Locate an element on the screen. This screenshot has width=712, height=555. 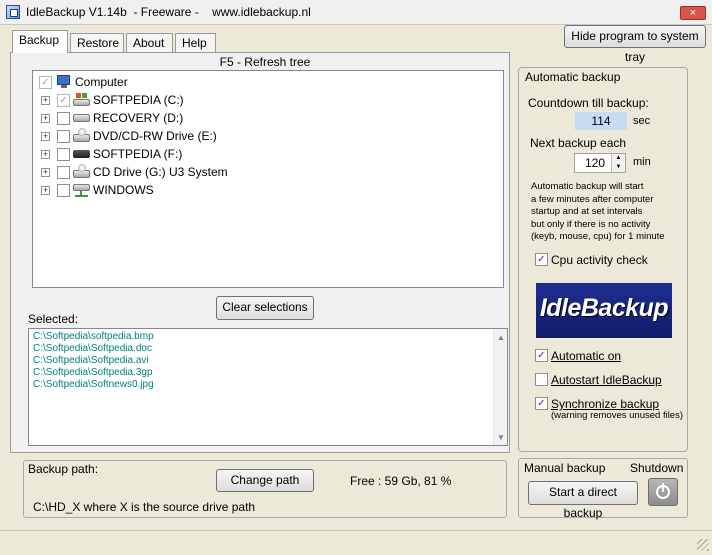
next-backup-label: Next backup each is located at coordinates (578, 143).